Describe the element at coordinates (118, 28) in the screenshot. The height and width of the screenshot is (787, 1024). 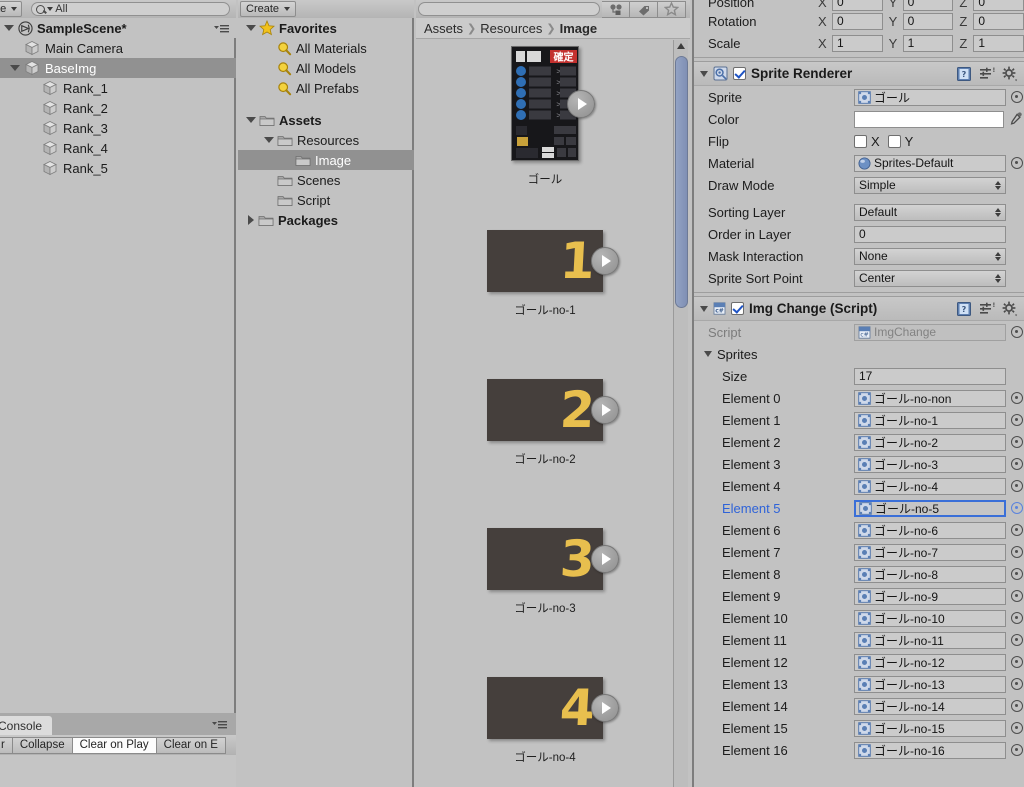
I see `hierarchy-scene-row: SampleScene*` at that location.